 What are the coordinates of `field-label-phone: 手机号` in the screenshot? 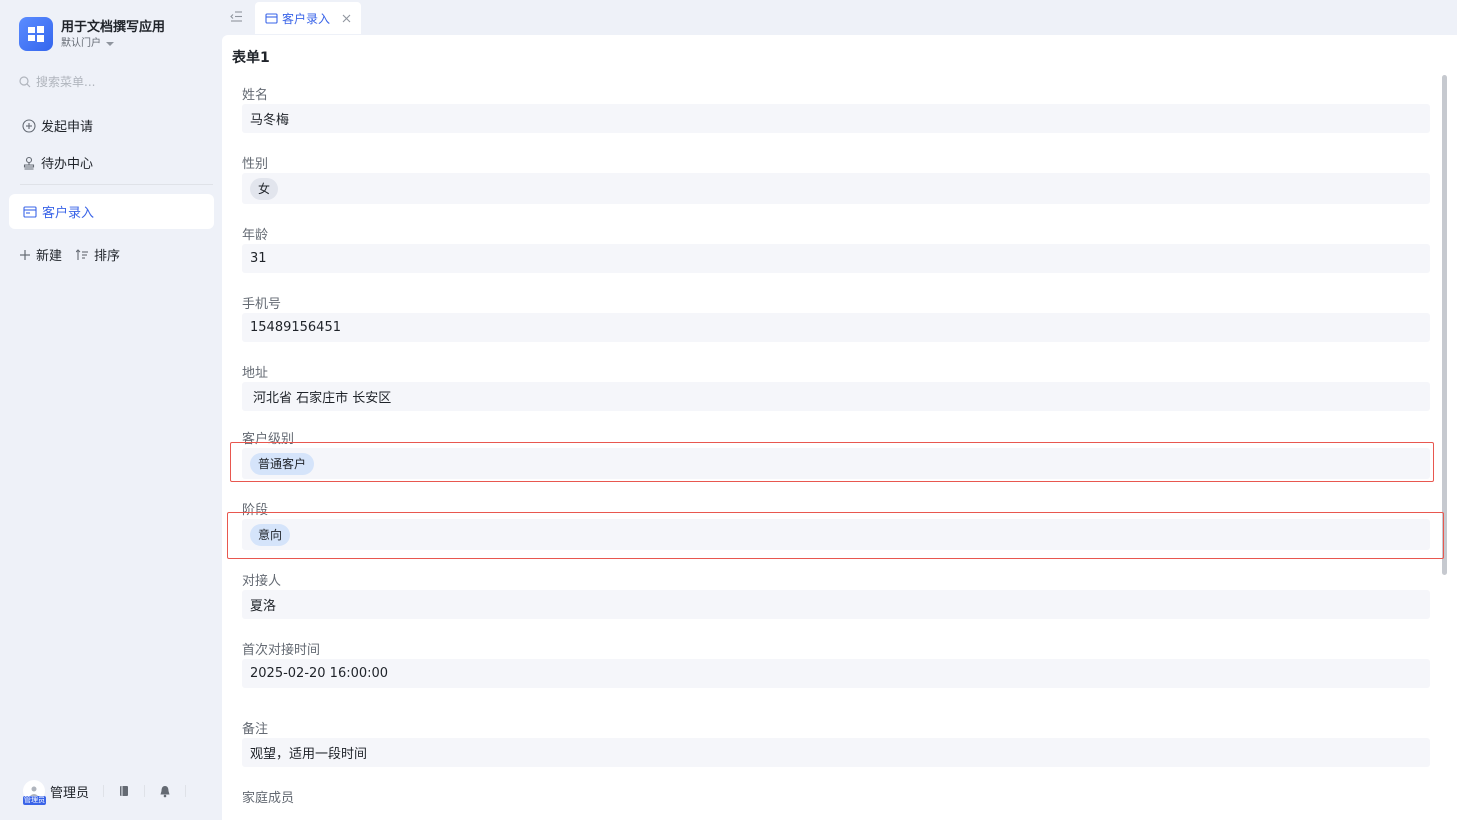 It's located at (262, 304).